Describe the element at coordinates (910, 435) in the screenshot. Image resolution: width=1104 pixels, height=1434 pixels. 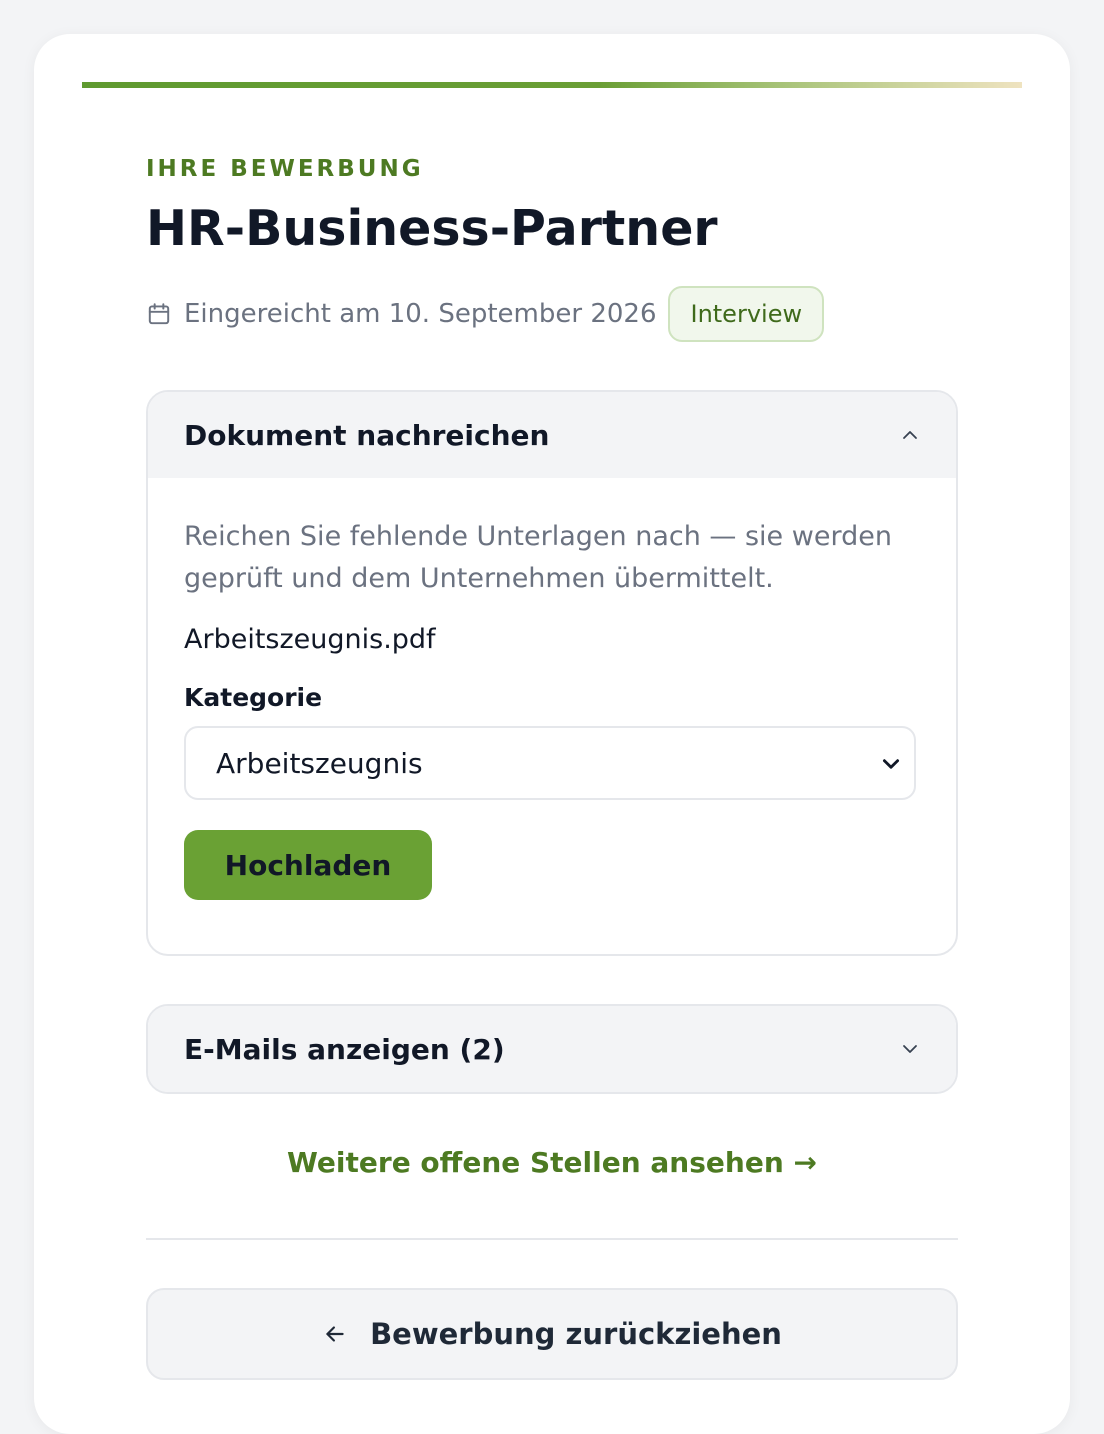
I see `chevron-up-icon` at that location.